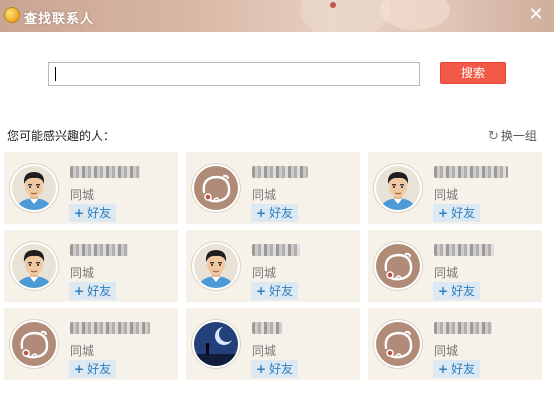 The width and height of the screenshot is (554, 403). I want to click on title-bar: 查找联系人 ✕, so click(277, 16).